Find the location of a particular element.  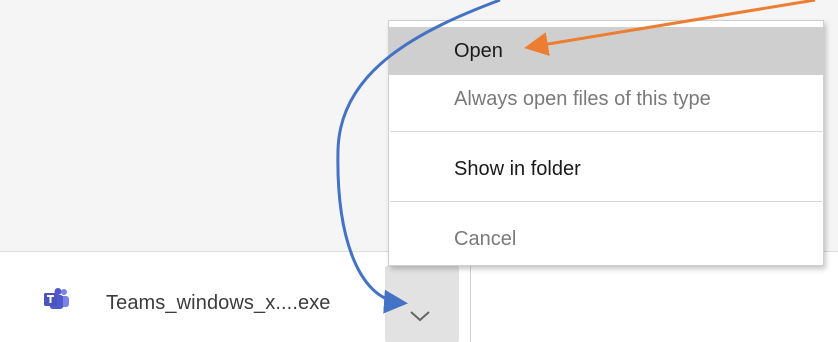

menu-item-always-open: Always open files of this type is located at coordinates (606, 99).